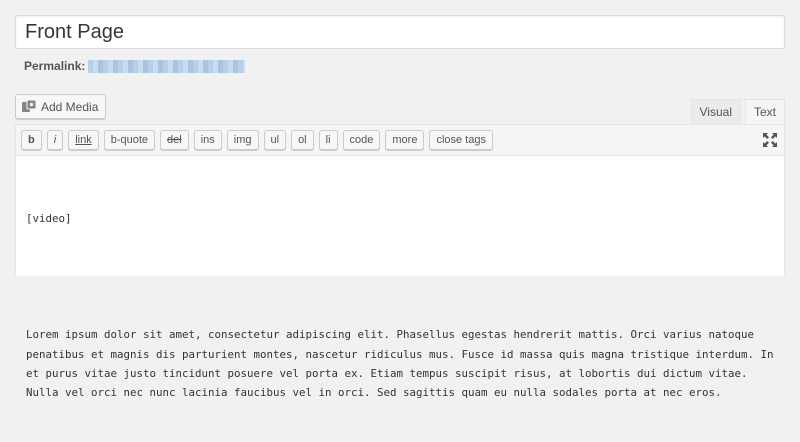 The width and height of the screenshot is (800, 442). I want to click on content-shortcode: [video], so click(49, 218).